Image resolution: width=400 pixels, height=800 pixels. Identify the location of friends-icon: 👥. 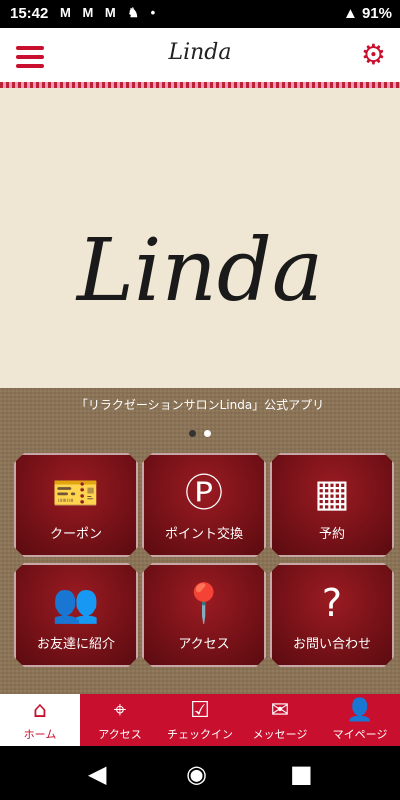
(76, 603).